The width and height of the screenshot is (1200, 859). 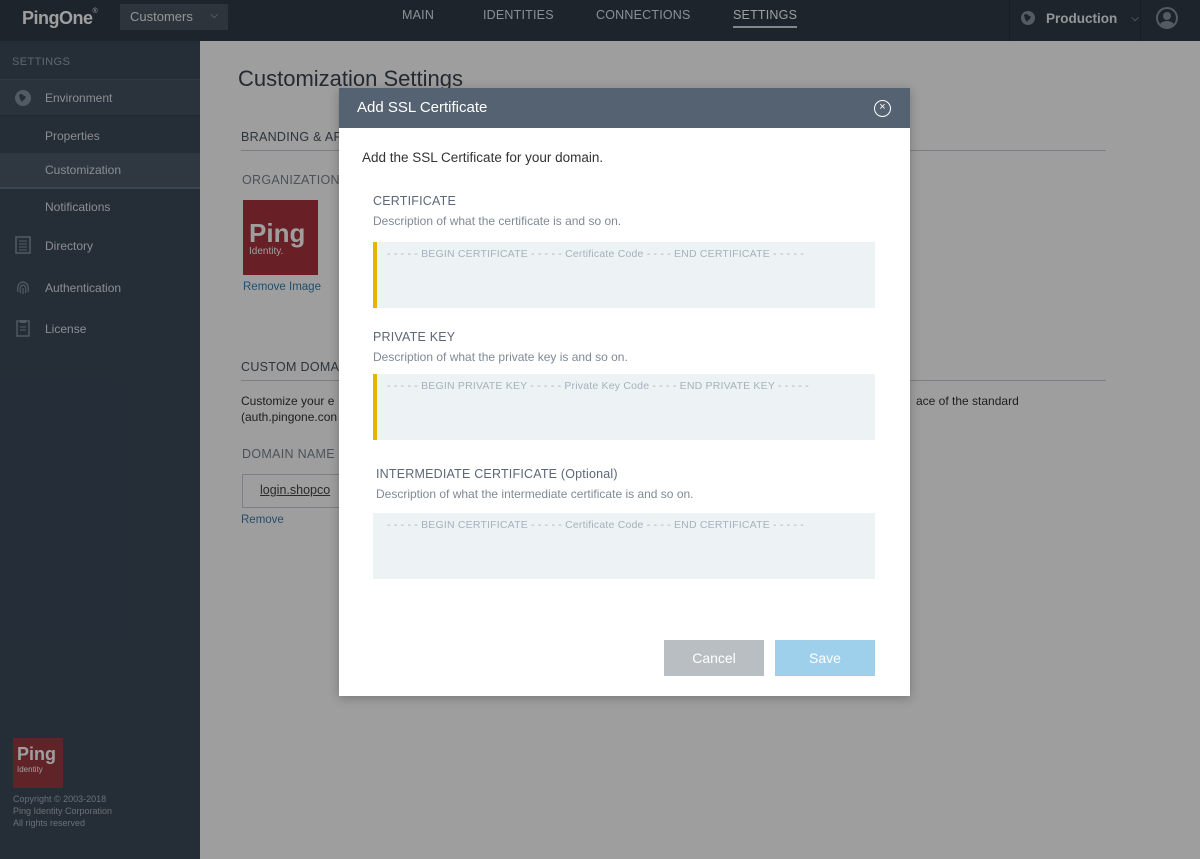 What do you see at coordinates (483, 157) in the screenshot?
I see `modal-intro-text: Add the SSL Certificate for your domain.` at bounding box center [483, 157].